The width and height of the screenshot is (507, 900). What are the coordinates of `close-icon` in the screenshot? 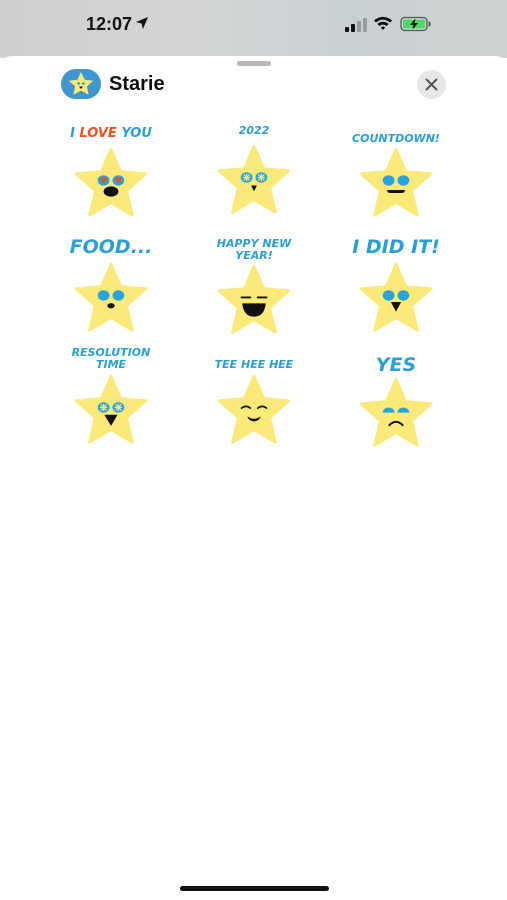 It's located at (431, 84).